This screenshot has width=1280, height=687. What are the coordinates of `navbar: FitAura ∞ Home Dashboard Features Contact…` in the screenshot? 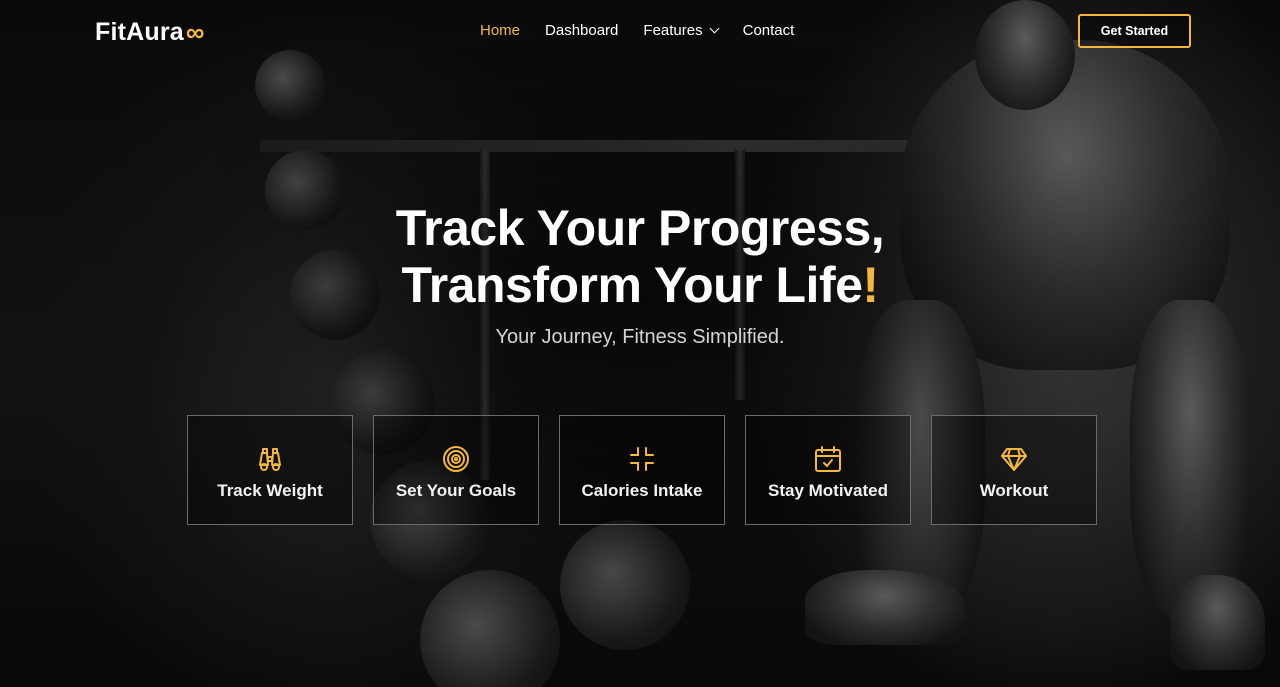 It's located at (640, 31).